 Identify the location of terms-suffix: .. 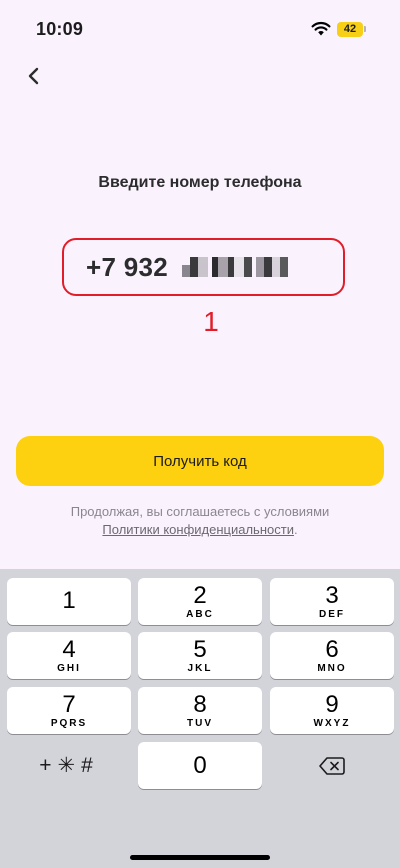
(295, 529).